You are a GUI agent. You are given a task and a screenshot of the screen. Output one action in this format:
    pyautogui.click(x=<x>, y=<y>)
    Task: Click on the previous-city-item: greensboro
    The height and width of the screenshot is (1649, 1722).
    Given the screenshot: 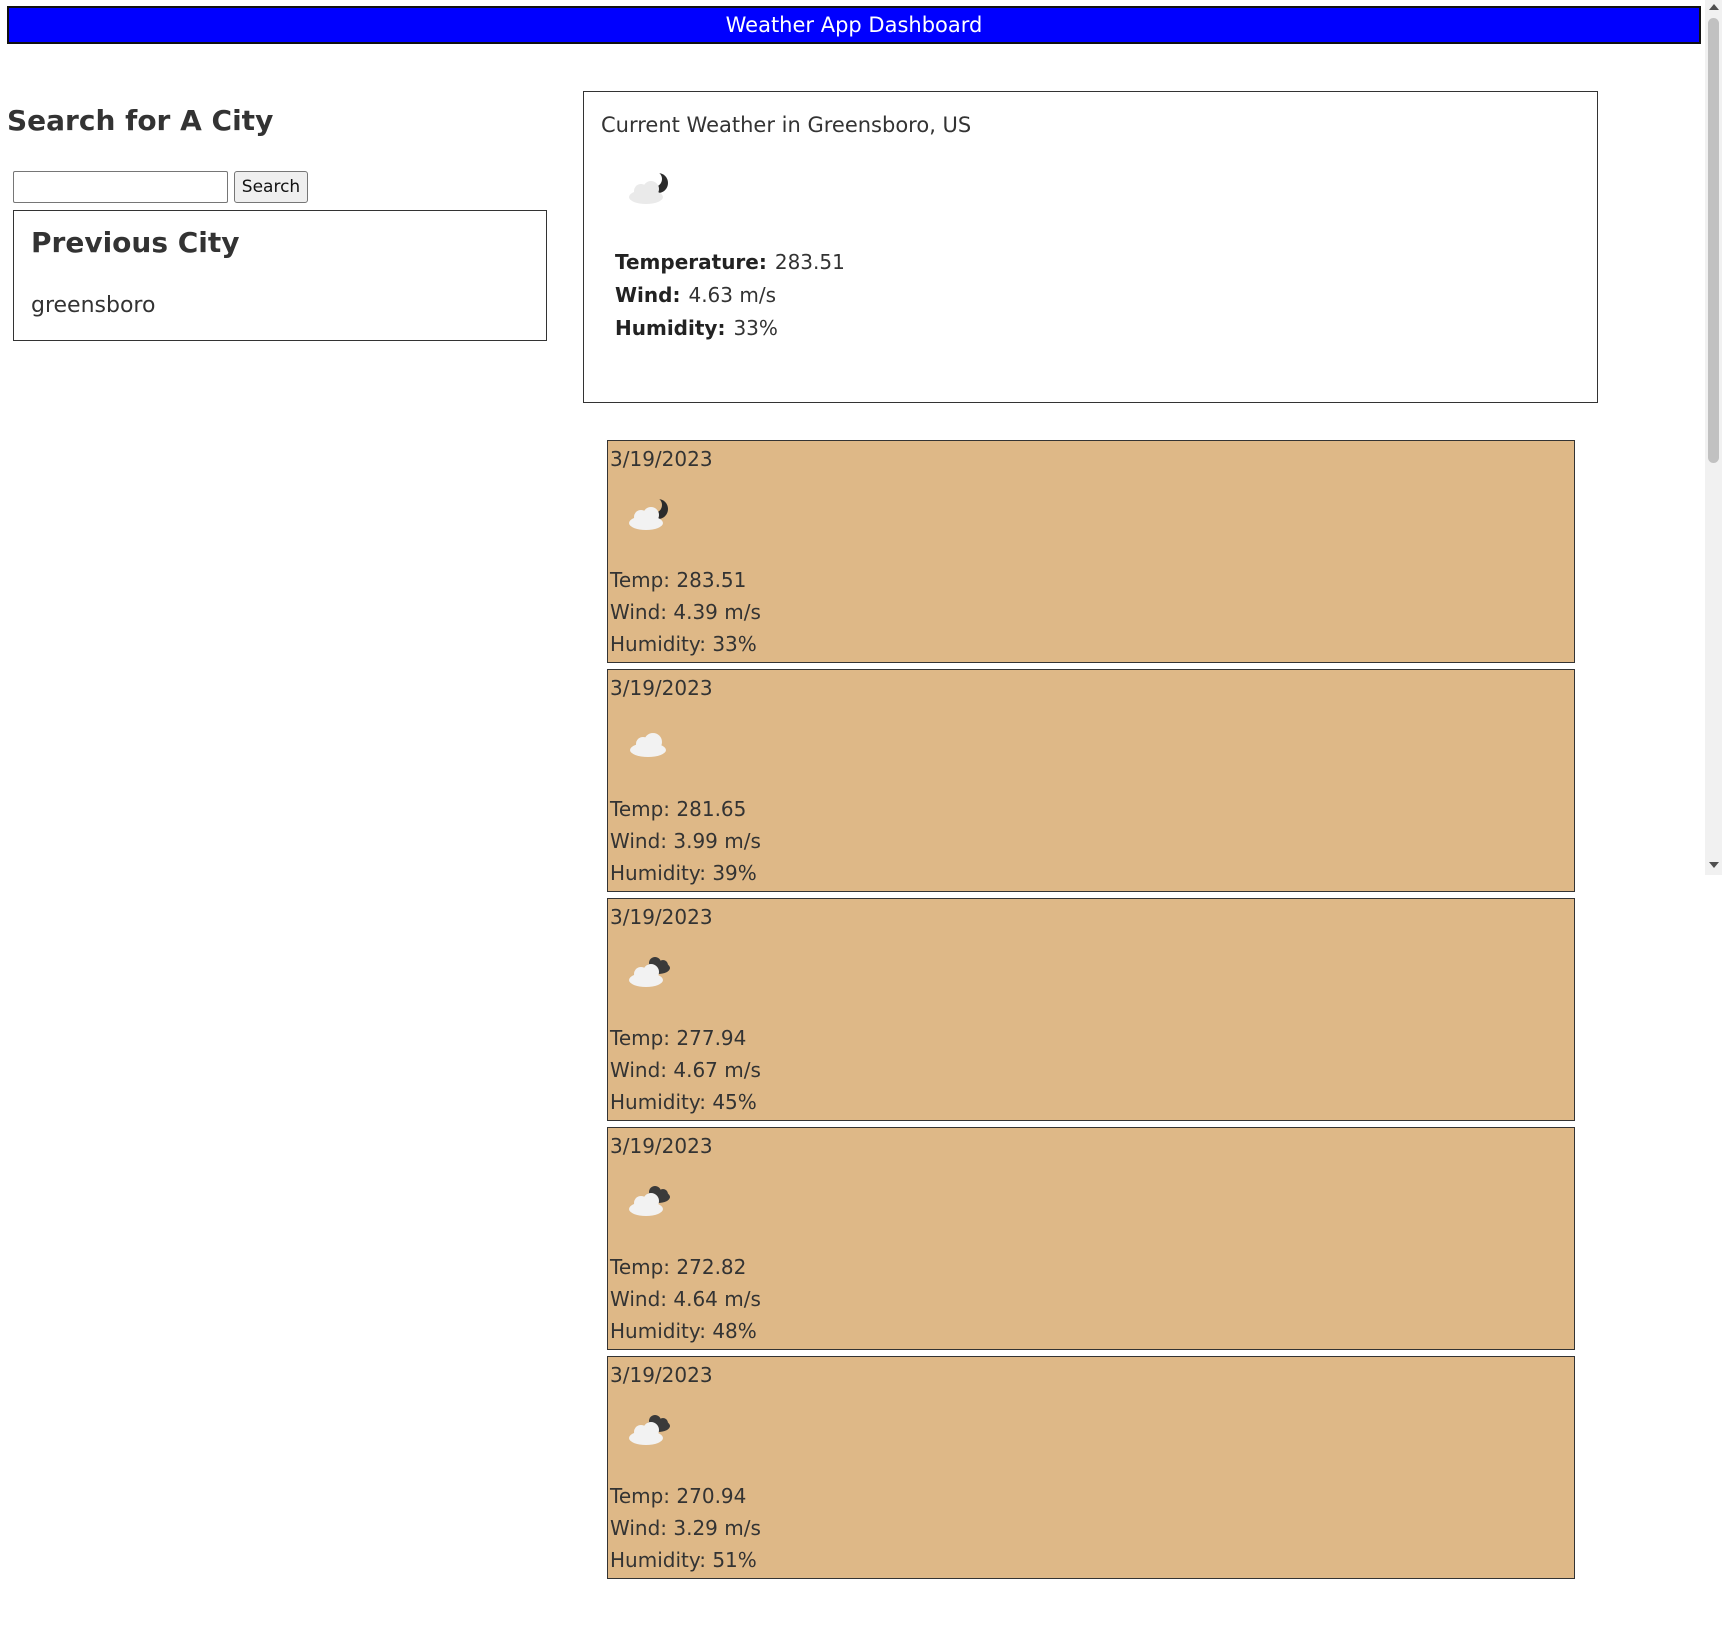 What is the action you would take?
    pyautogui.click(x=93, y=305)
    